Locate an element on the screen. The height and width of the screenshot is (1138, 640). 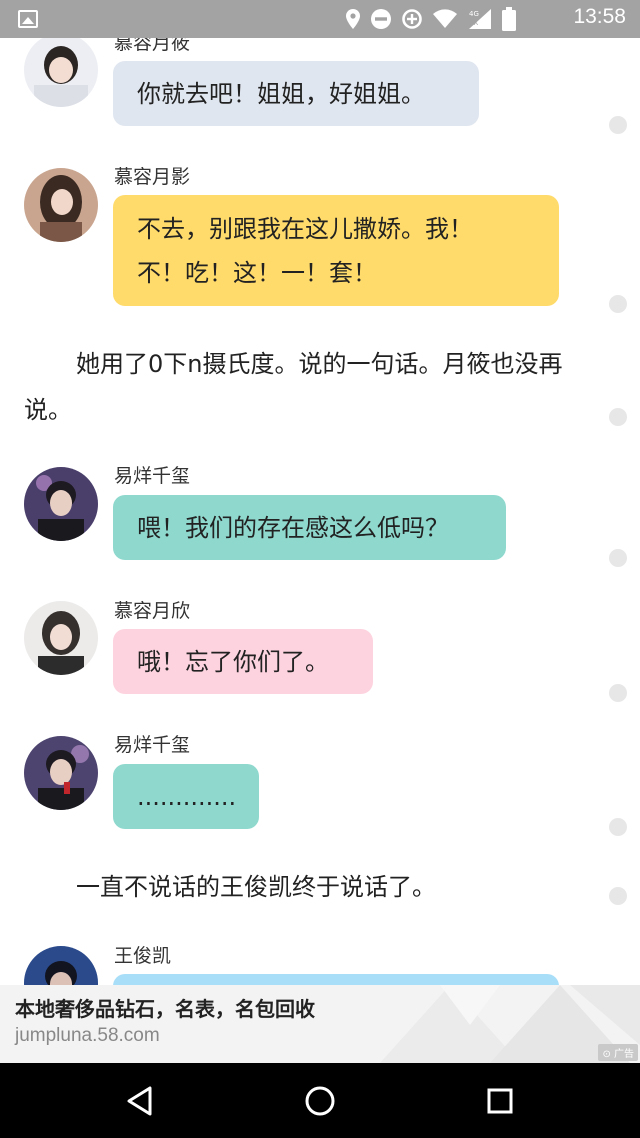
data-saver-icon is located at coordinates (412, 19).